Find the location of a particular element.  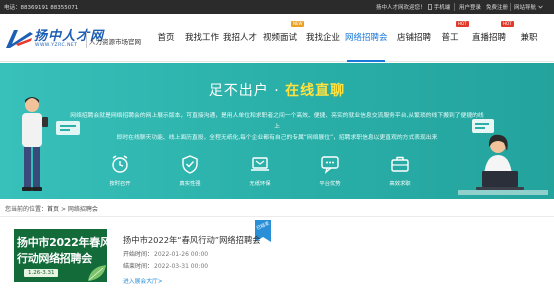

hero-title: 足不出户 · 在线直聊 is located at coordinates (277, 90).